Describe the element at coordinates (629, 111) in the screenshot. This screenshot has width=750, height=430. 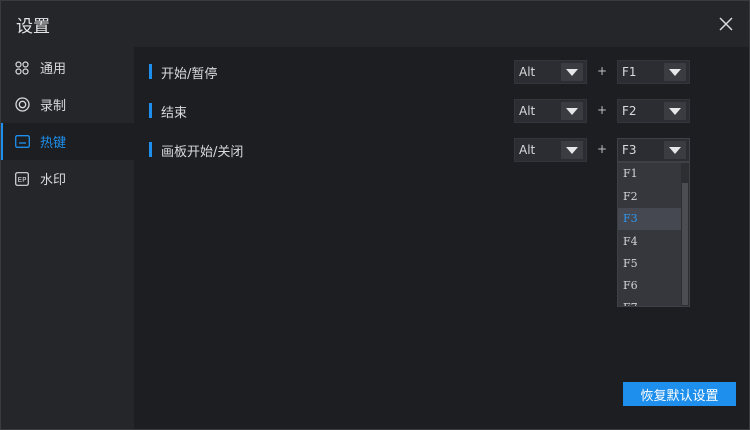
I see `key-value: F2` at that location.